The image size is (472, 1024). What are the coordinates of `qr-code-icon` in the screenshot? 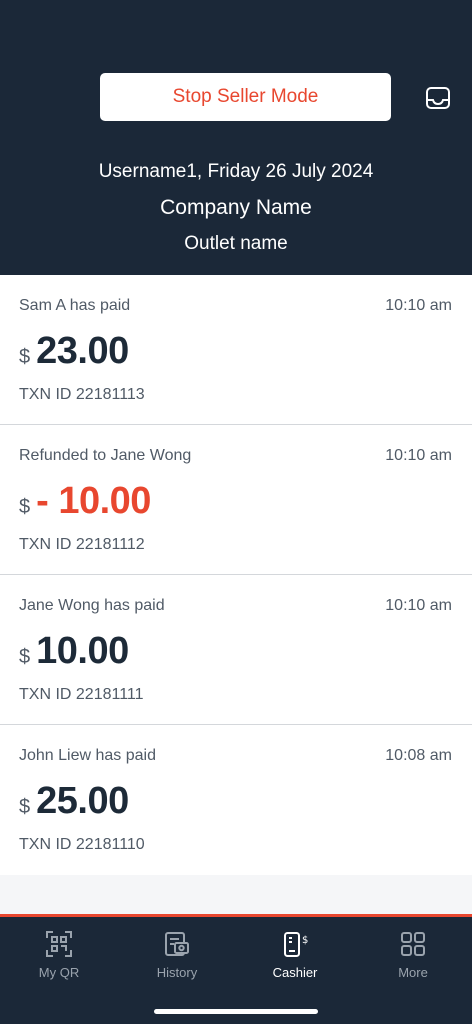 It's located at (59, 944).